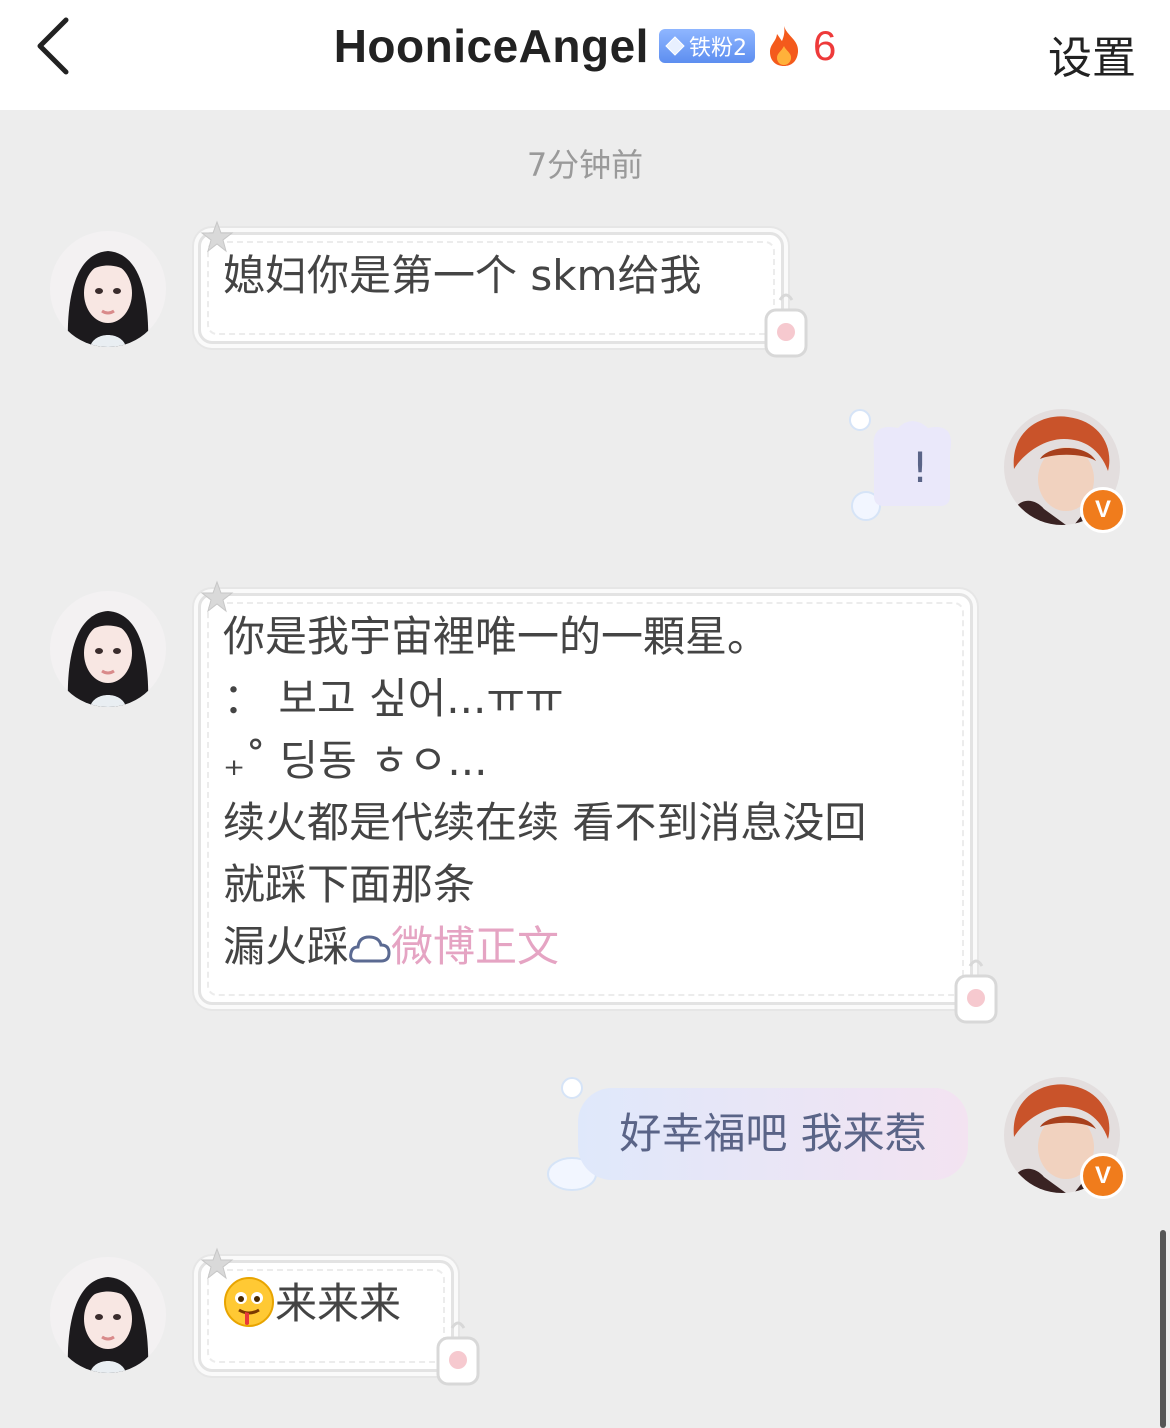 This screenshot has width=1170, height=1428. I want to click on weibo-post-link: 微博正文, so click(475, 946).